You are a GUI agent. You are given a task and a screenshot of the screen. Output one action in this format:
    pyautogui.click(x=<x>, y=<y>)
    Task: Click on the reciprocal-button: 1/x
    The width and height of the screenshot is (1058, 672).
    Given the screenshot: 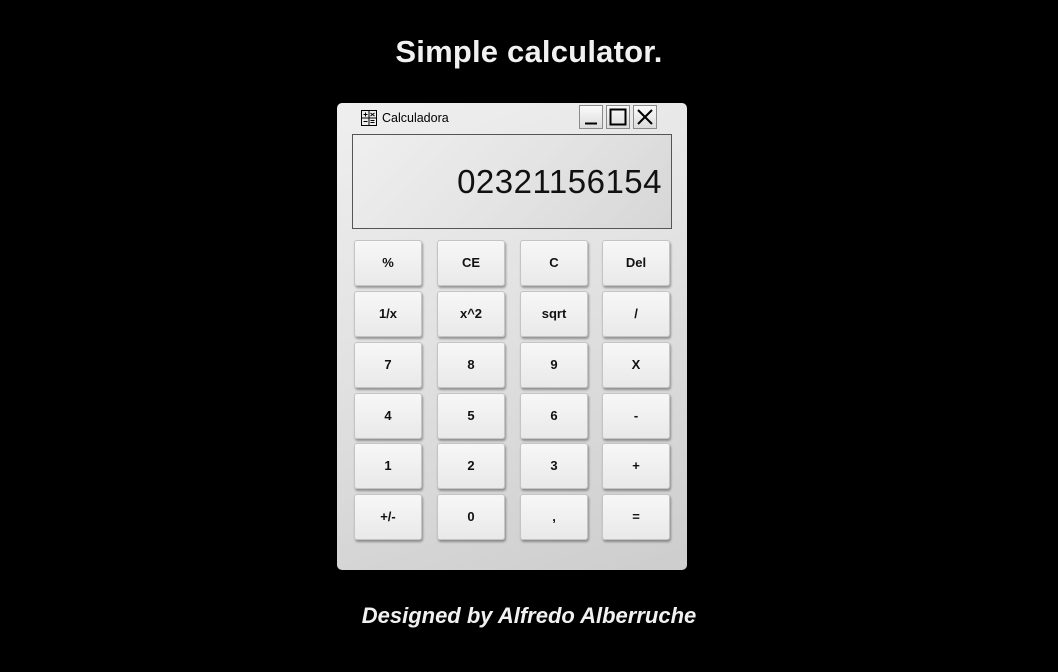 What is the action you would take?
    pyautogui.click(x=388, y=314)
    